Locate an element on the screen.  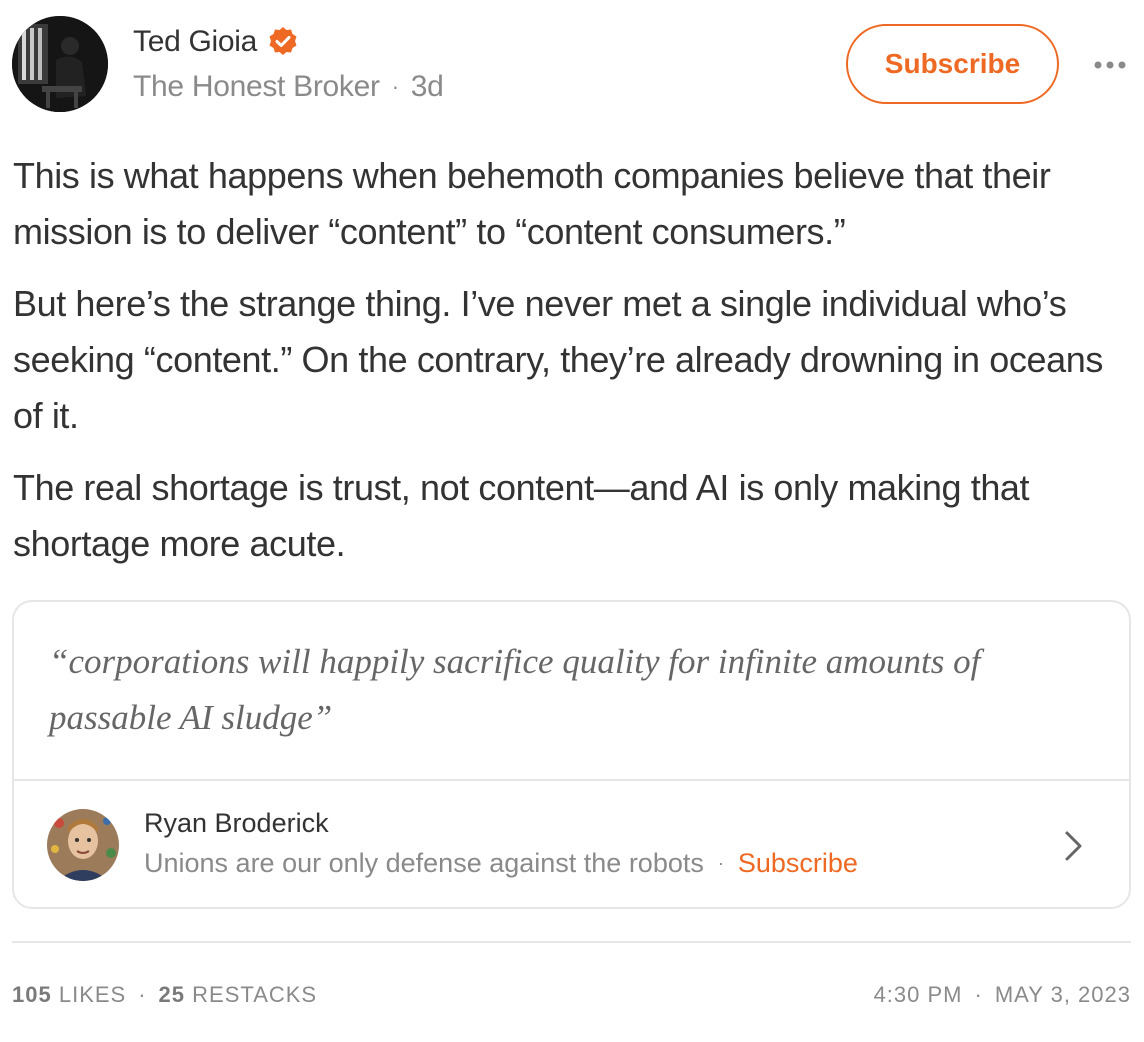
post-timestamp: 4:30 PM · MAY 3, 2023 is located at coordinates (1002, 995).